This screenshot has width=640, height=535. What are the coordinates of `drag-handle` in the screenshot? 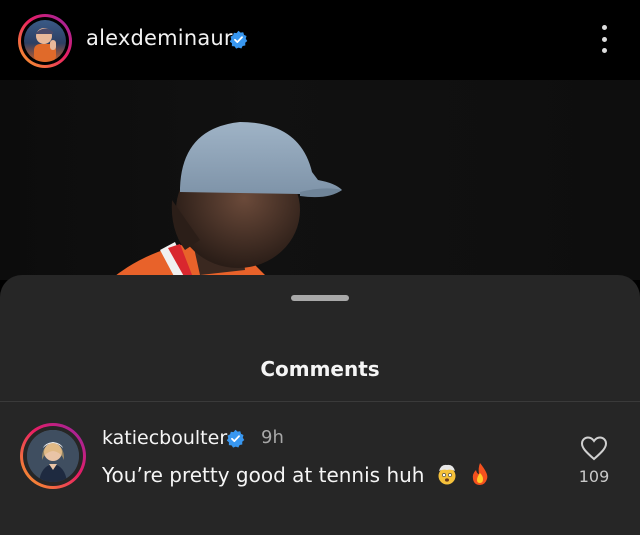 It's located at (320, 298).